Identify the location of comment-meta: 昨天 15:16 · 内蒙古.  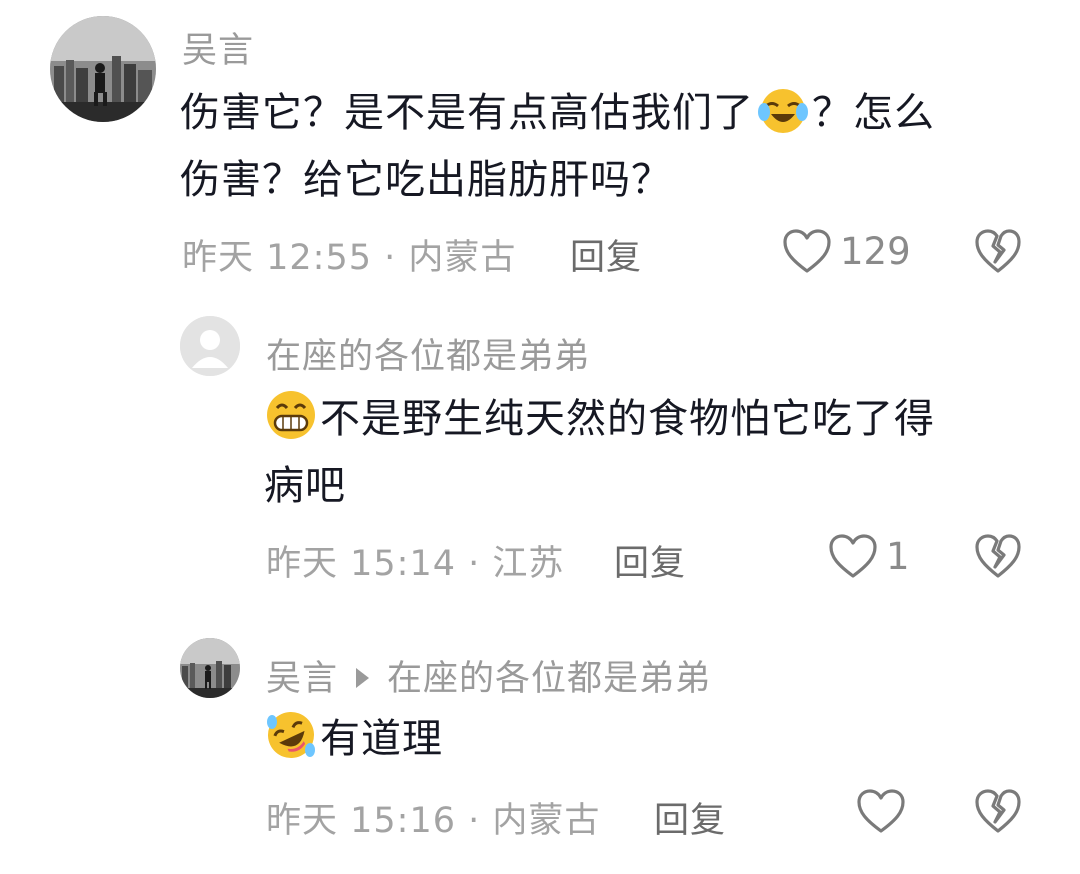
(433, 817).